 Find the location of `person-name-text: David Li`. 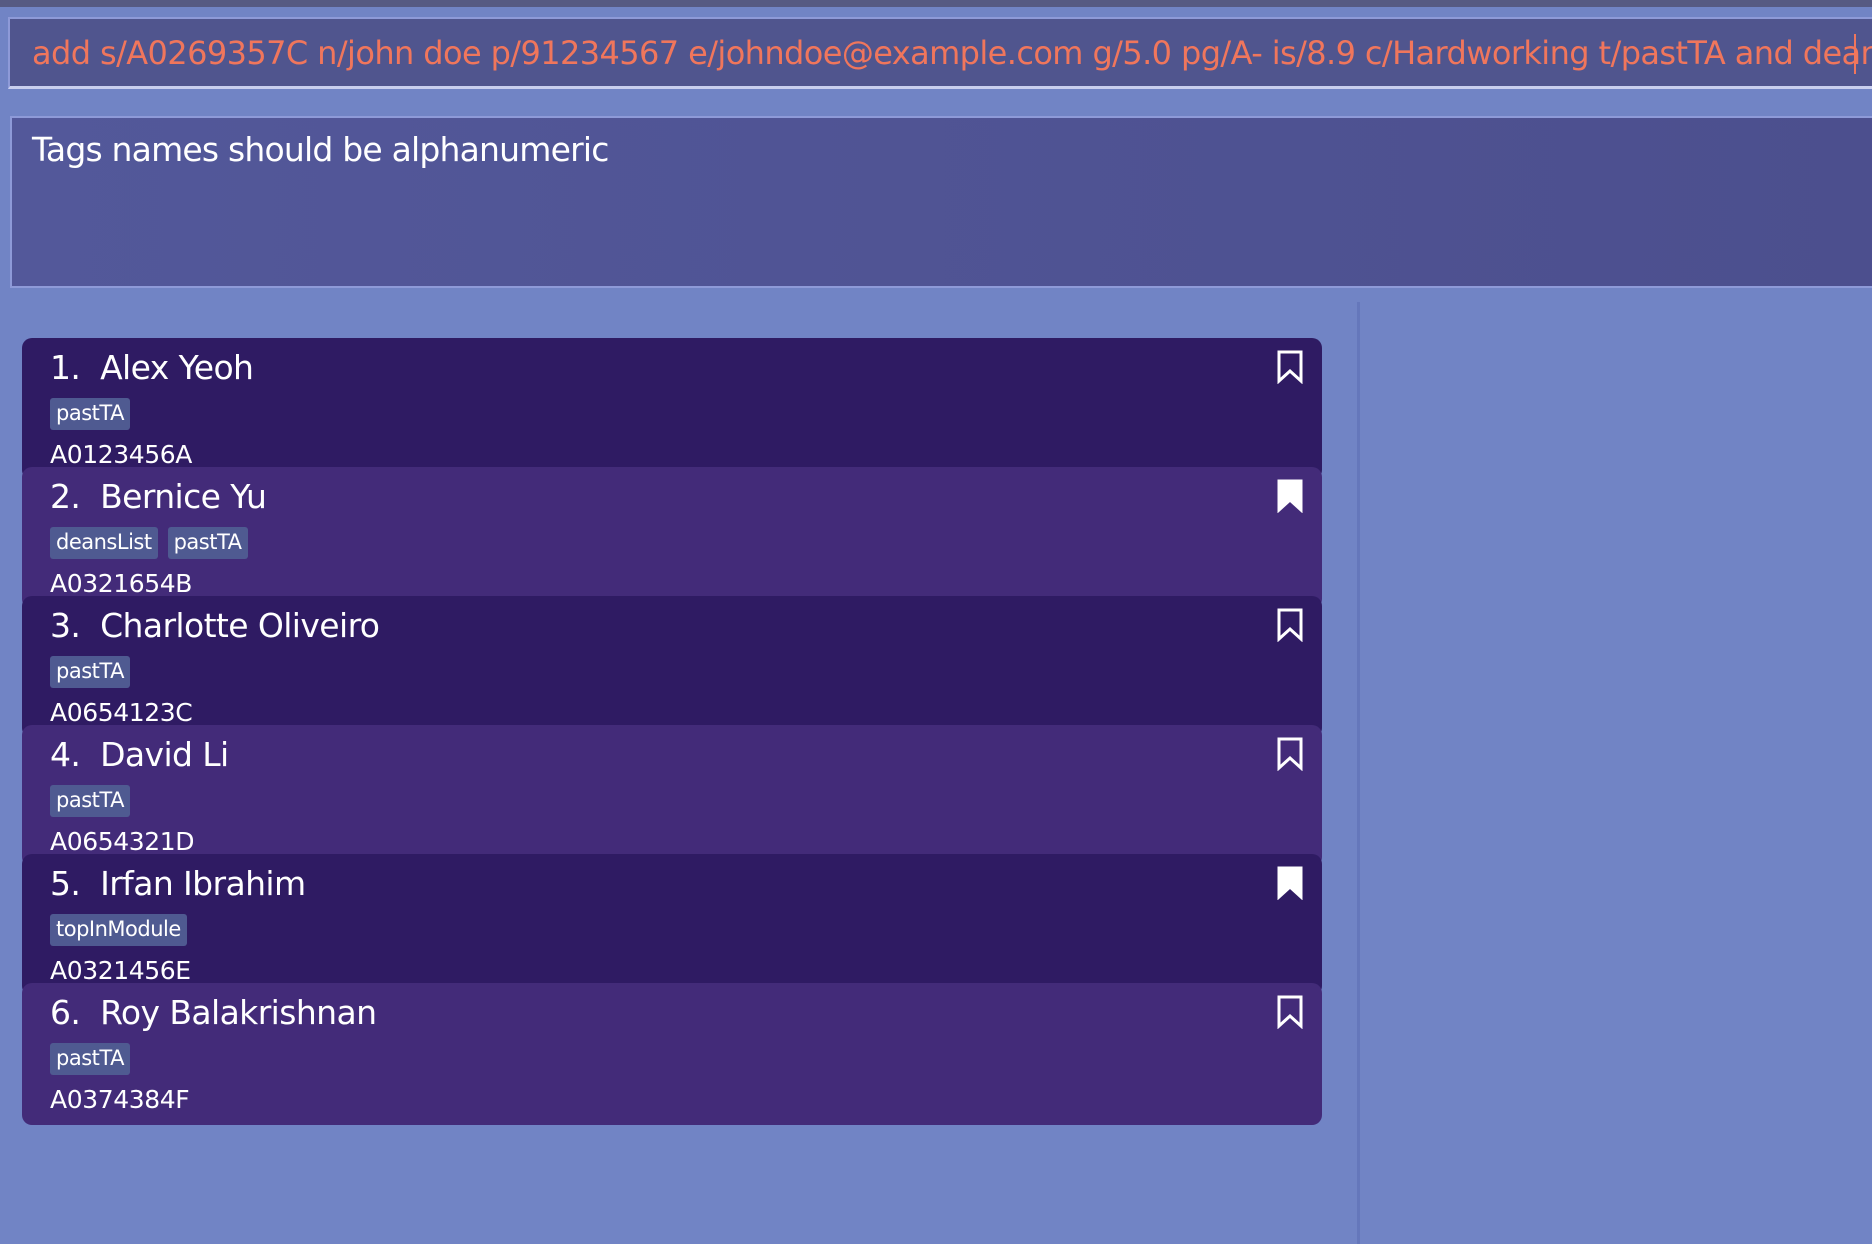

person-name-text: David Li is located at coordinates (164, 754).